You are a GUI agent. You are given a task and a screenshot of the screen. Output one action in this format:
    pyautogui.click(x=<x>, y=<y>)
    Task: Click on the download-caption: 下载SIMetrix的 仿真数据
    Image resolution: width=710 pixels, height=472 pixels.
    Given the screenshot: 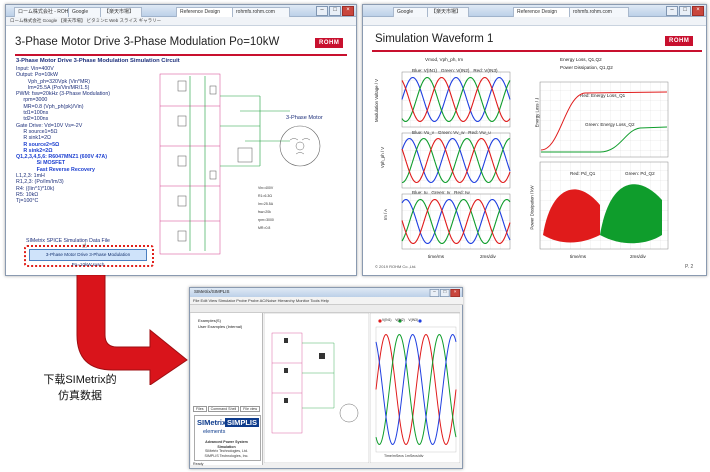 What is the action you would take?
    pyautogui.click(x=80, y=388)
    